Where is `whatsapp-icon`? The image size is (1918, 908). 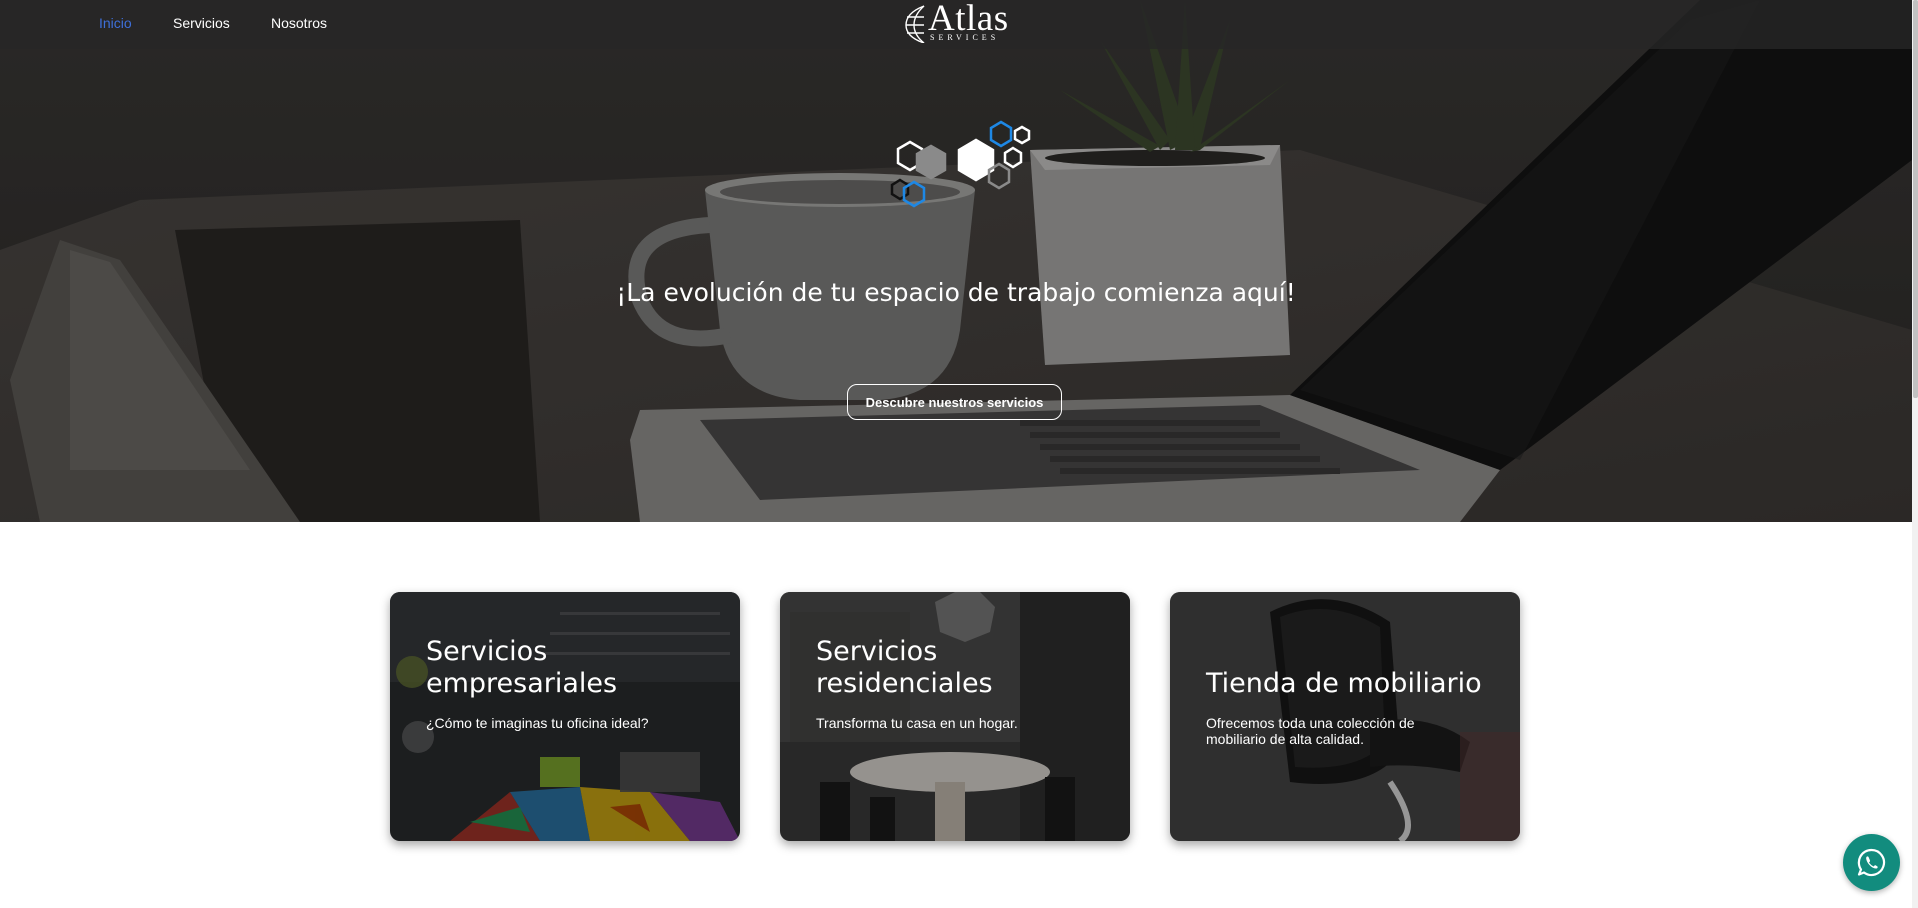
whatsapp-icon is located at coordinates (1871, 862).